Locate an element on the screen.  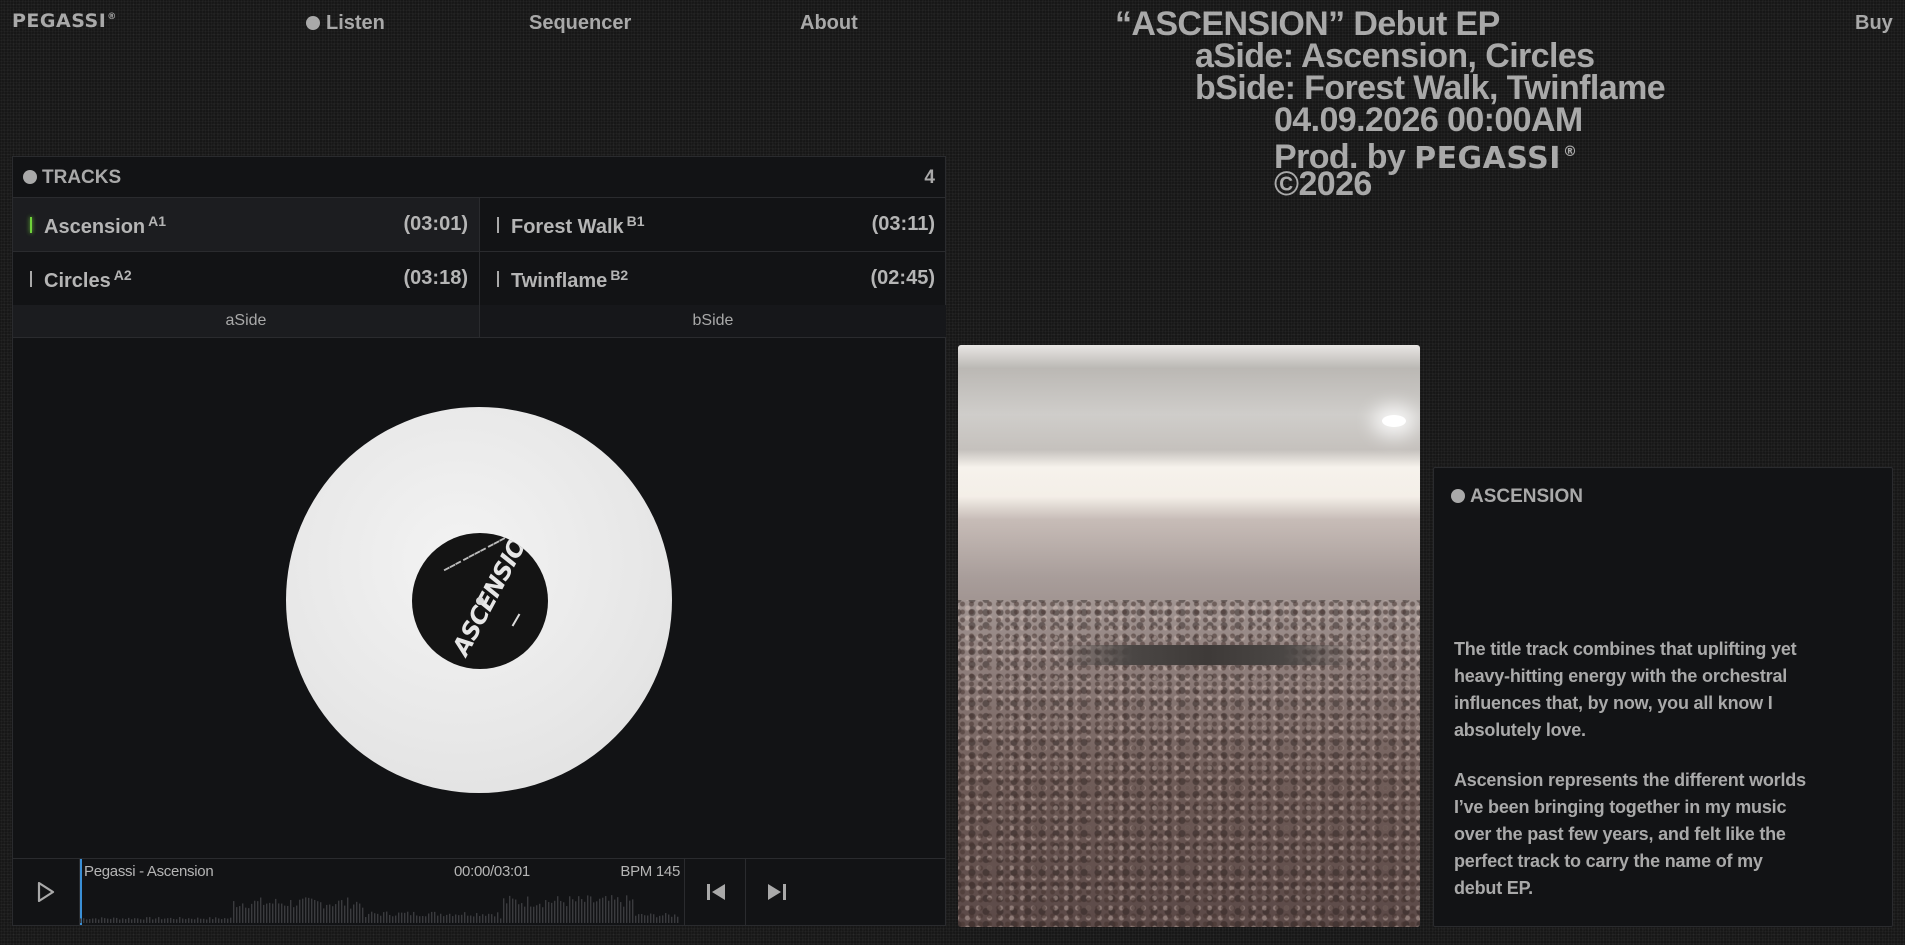
spindle-hole is located at coordinates (480, 601).